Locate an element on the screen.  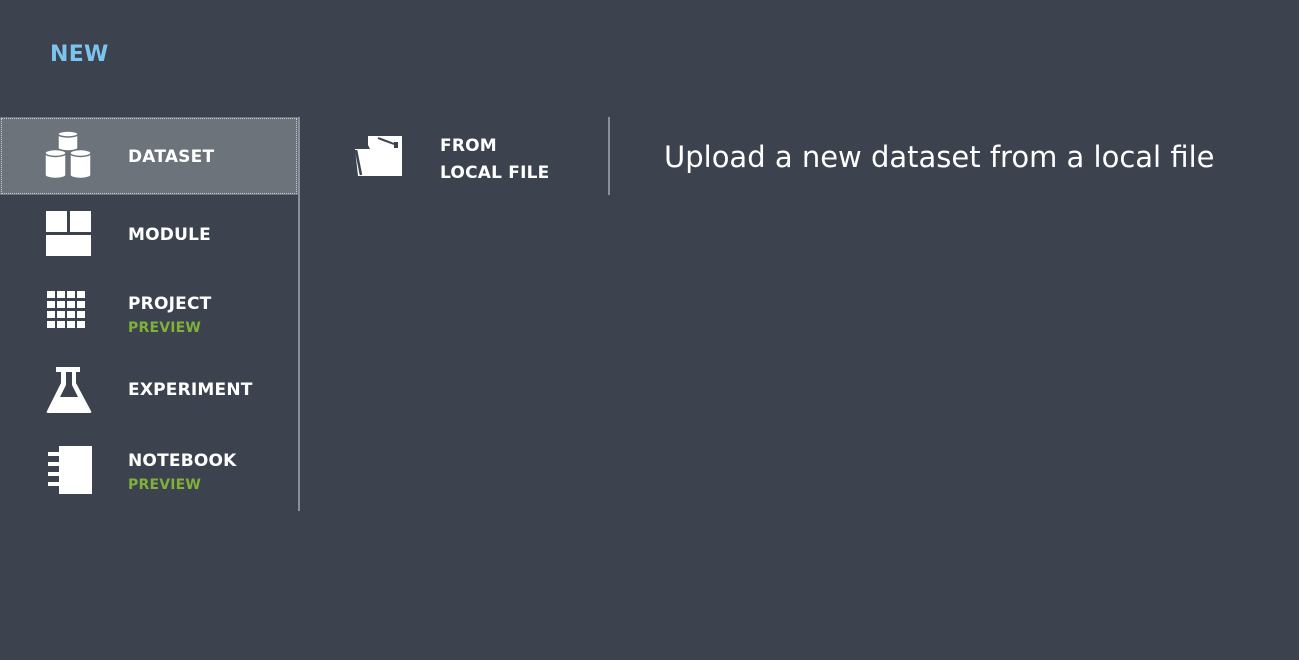
option-label-line1: FROM is located at coordinates (468, 146).